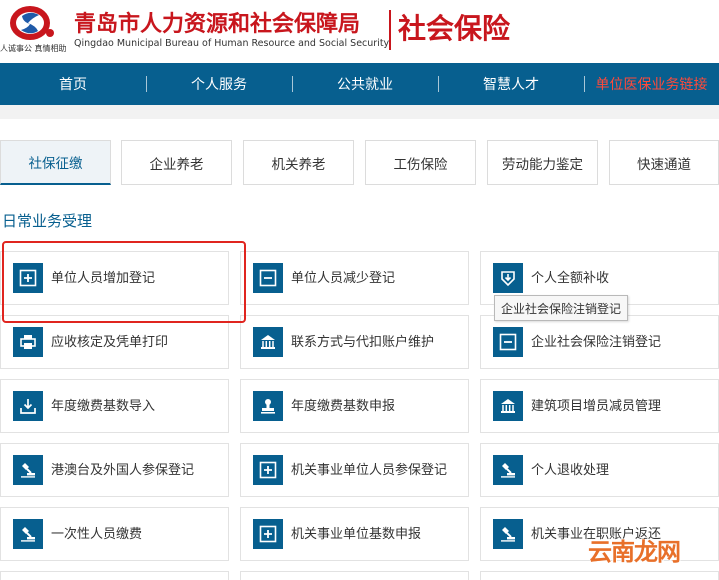  Describe the element at coordinates (596, 342) in the screenshot. I see `card-label: 企业社会保险注销登记` at that location.